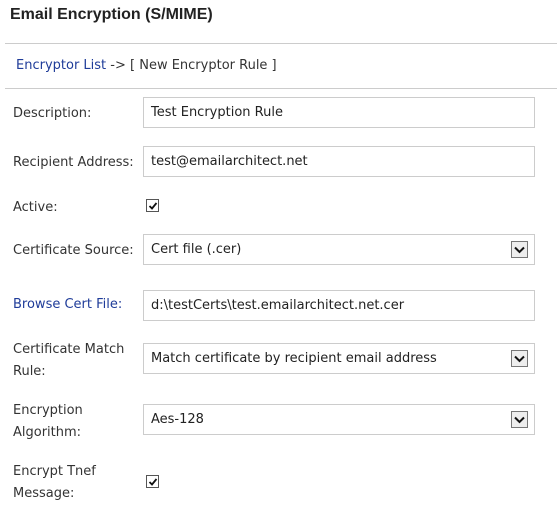  What do you see at coordinates (339, 305) in the screenshot?
I see `cert-file-path-input: d:\testCerts\test.emailarchitect.net.cer` at bounding box center [339, 305].